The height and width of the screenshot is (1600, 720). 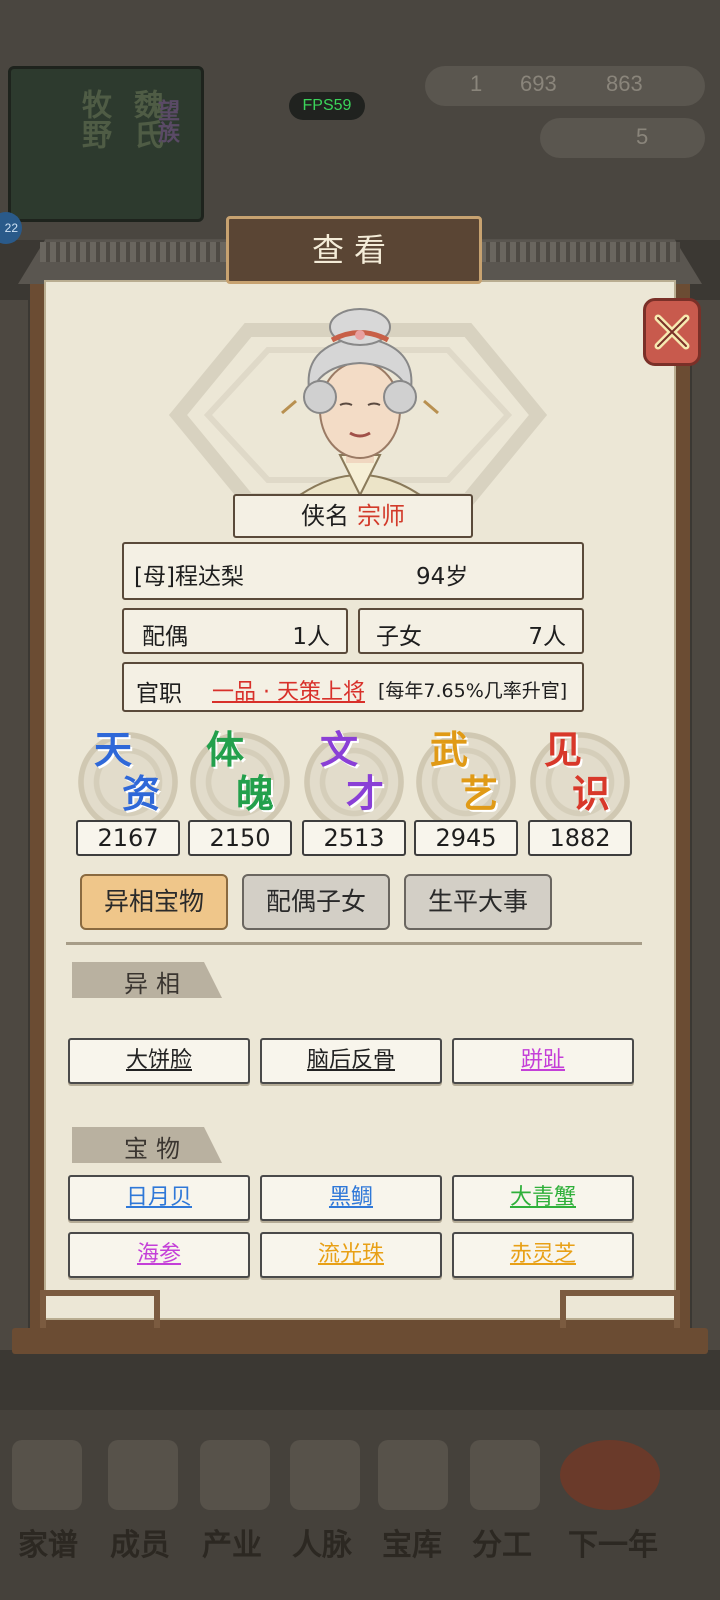 What do you see at coordinates (351, 1255) in the screenshot?
I see `treasure-item: 流光珠` at bounding box center [351, 1255].